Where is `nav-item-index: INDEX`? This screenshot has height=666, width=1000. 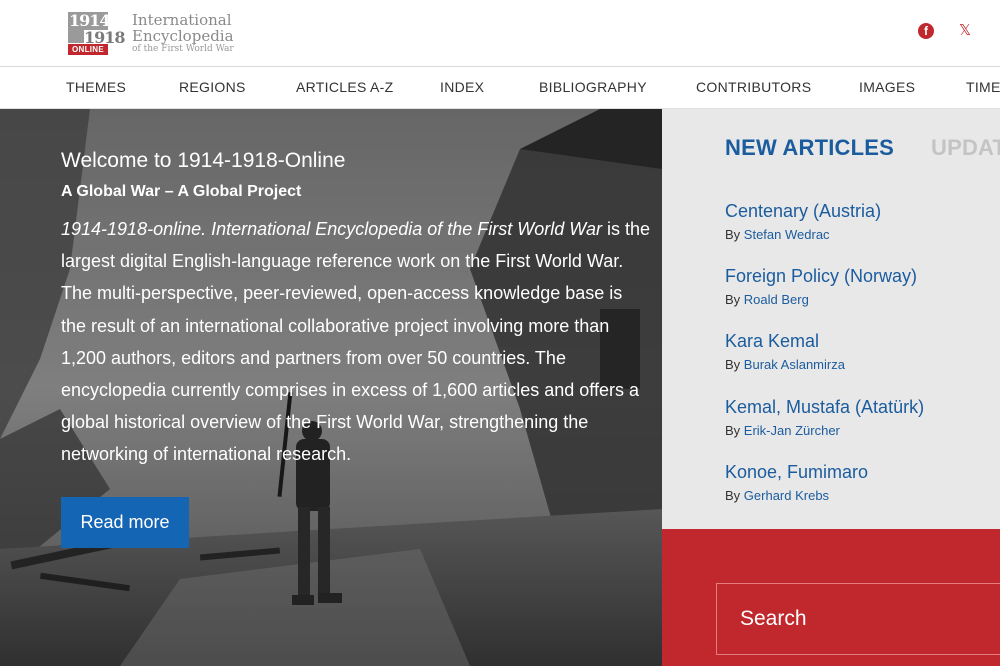
nav-item-index: INDEX is located at coordinates (462, 88).